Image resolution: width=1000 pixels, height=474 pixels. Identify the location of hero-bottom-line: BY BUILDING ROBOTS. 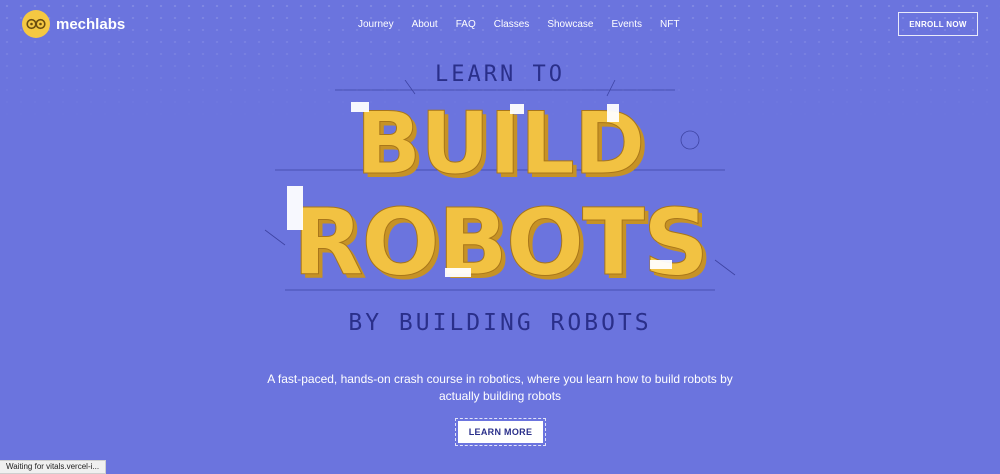
(500, 323).